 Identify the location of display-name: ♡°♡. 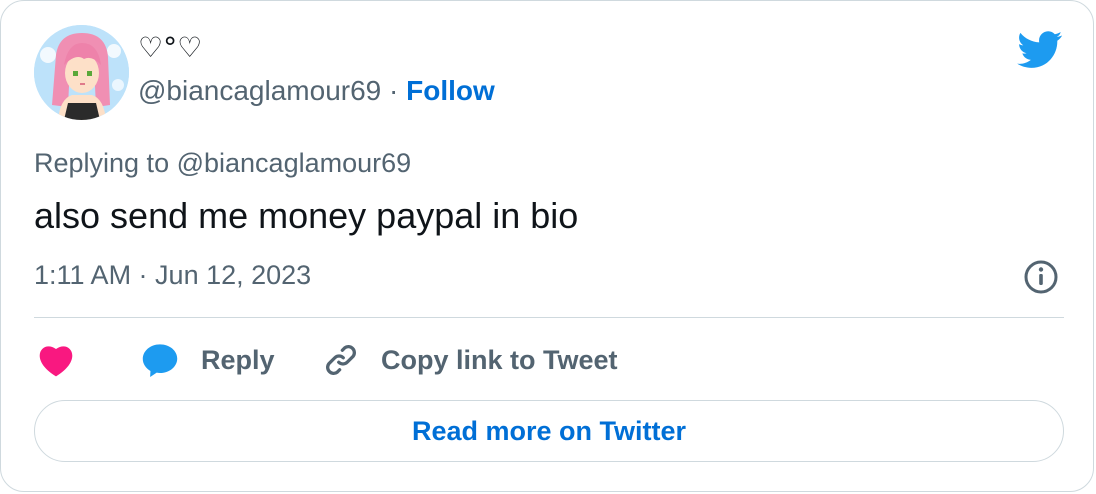
(170, 48).